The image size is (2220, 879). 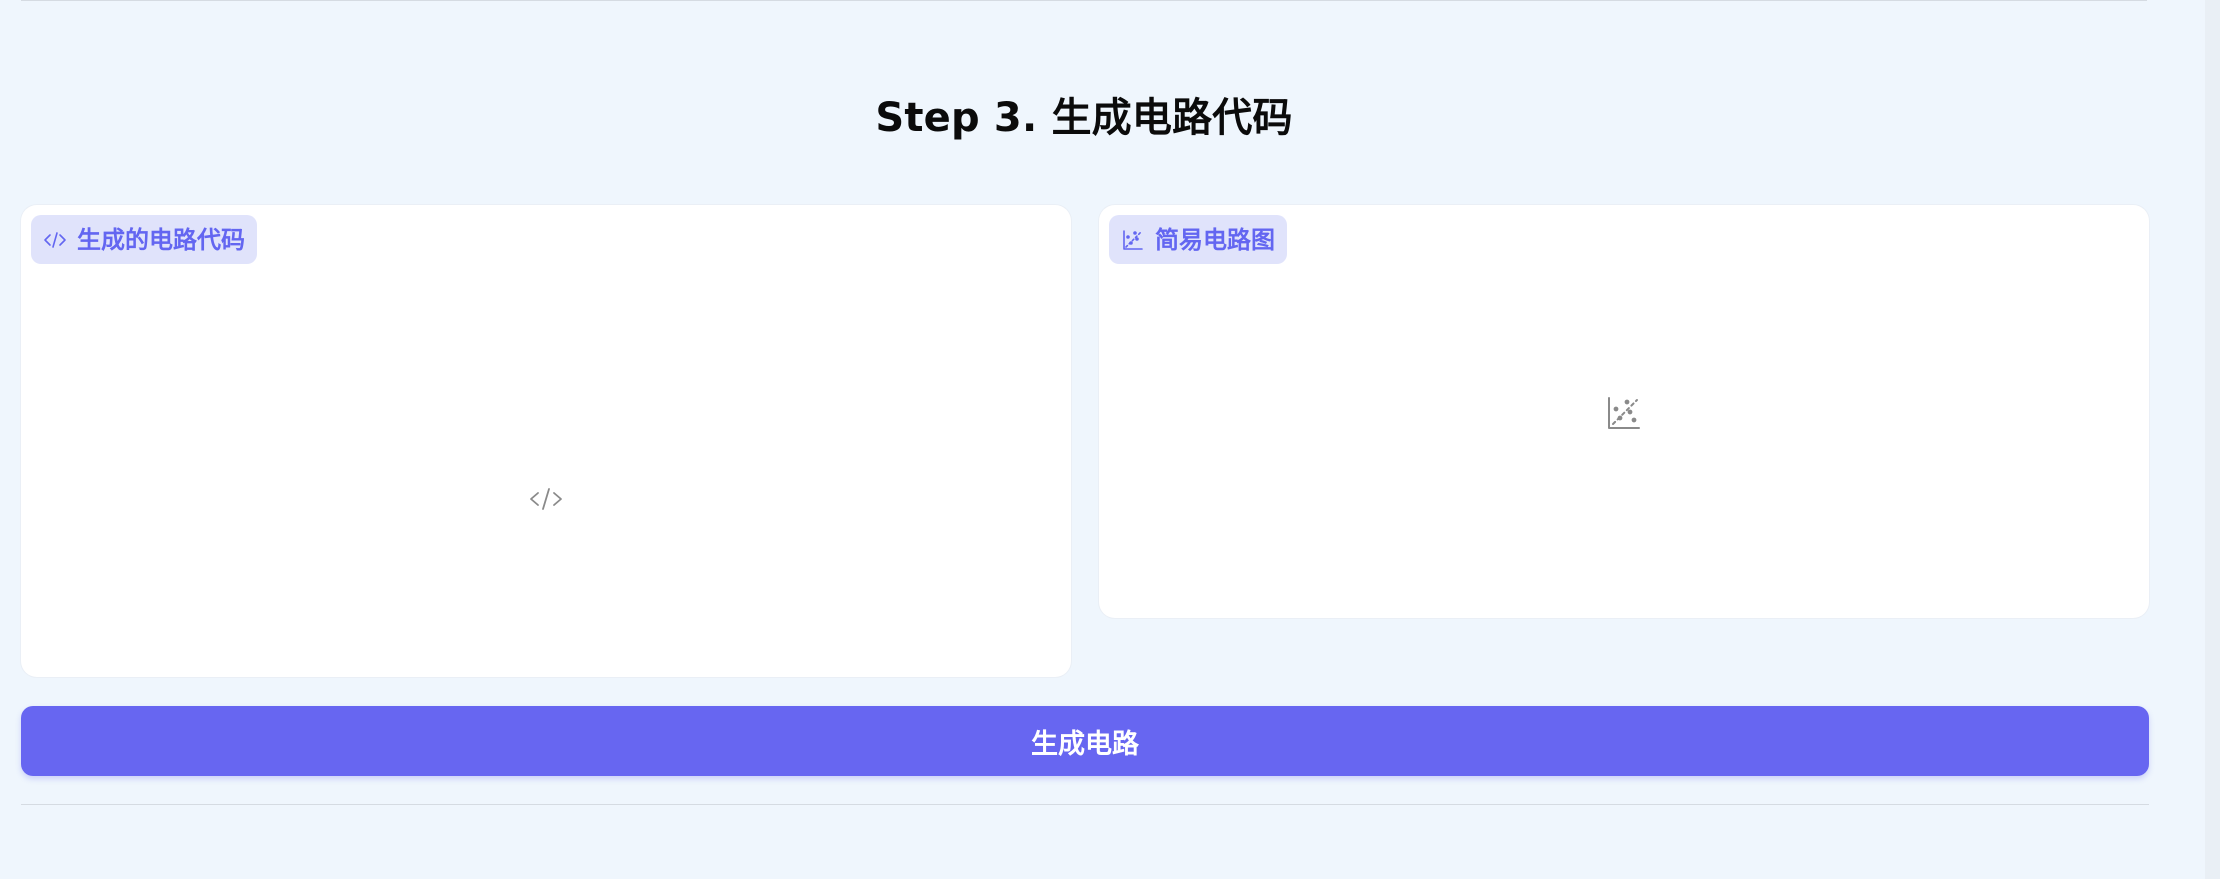 I want to click on step-title: Step 3. 生成电路代码, so click(x=1084, y=118).